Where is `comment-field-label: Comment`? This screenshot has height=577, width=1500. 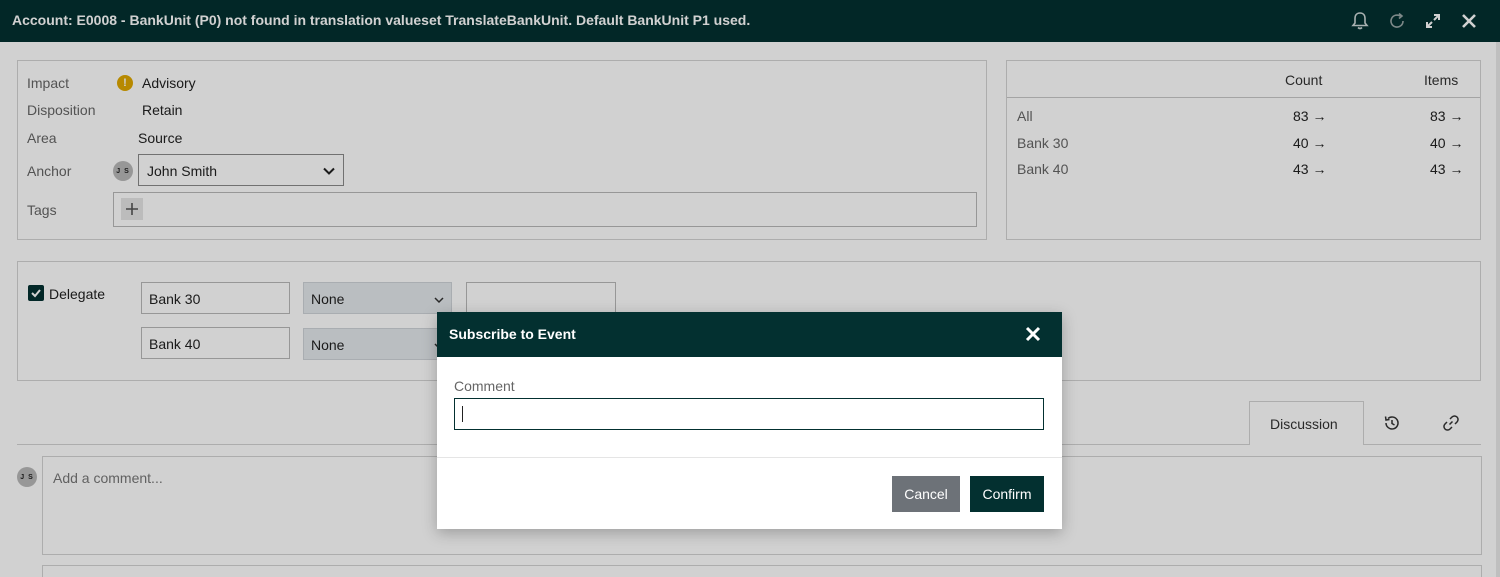 comment-field-label: Comment is located at coordinates (484, 386).